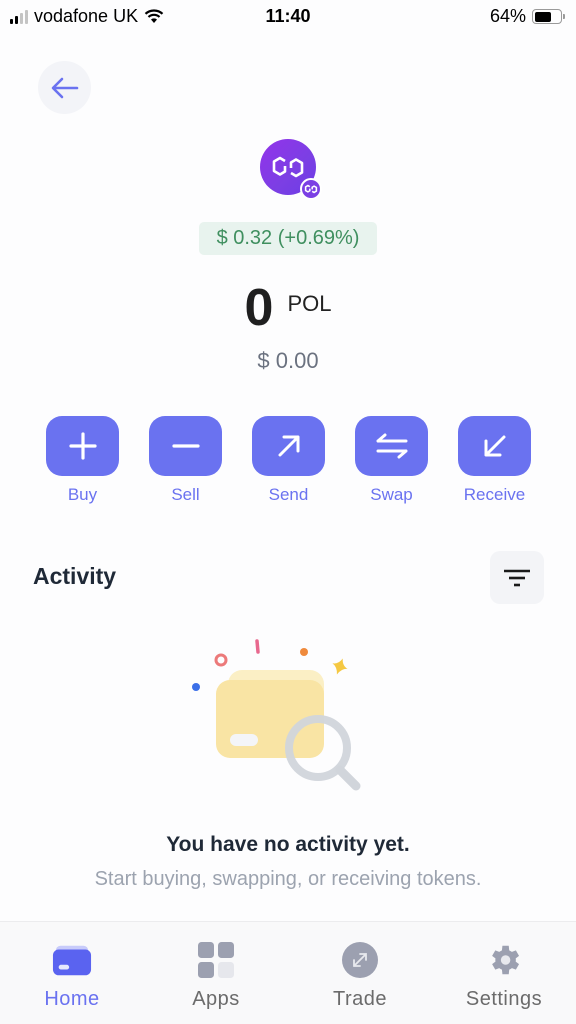  What do you see at coordinates (311, 189) in the screenshot?
I see `polygon-network-badge-icon` at bounding box center [311, 189].